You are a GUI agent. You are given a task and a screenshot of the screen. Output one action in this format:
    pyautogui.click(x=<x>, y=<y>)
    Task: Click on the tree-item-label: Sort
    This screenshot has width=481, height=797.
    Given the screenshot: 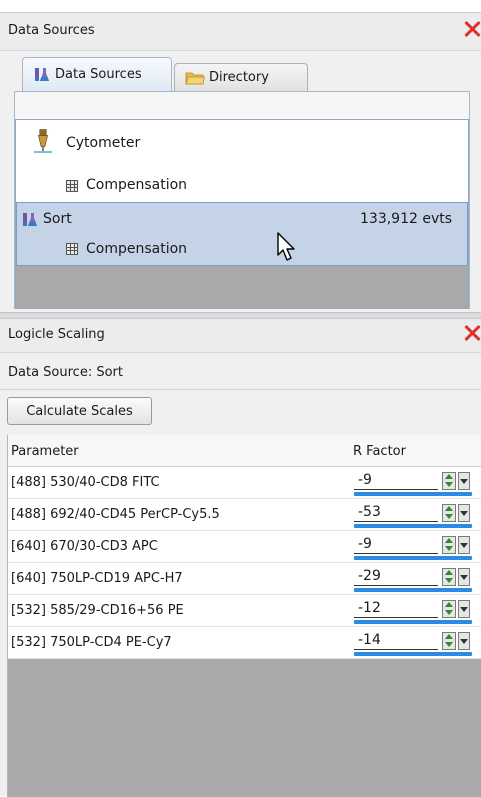 What is the action you would take?
    pyautogui.click(x=57, y=219)
    